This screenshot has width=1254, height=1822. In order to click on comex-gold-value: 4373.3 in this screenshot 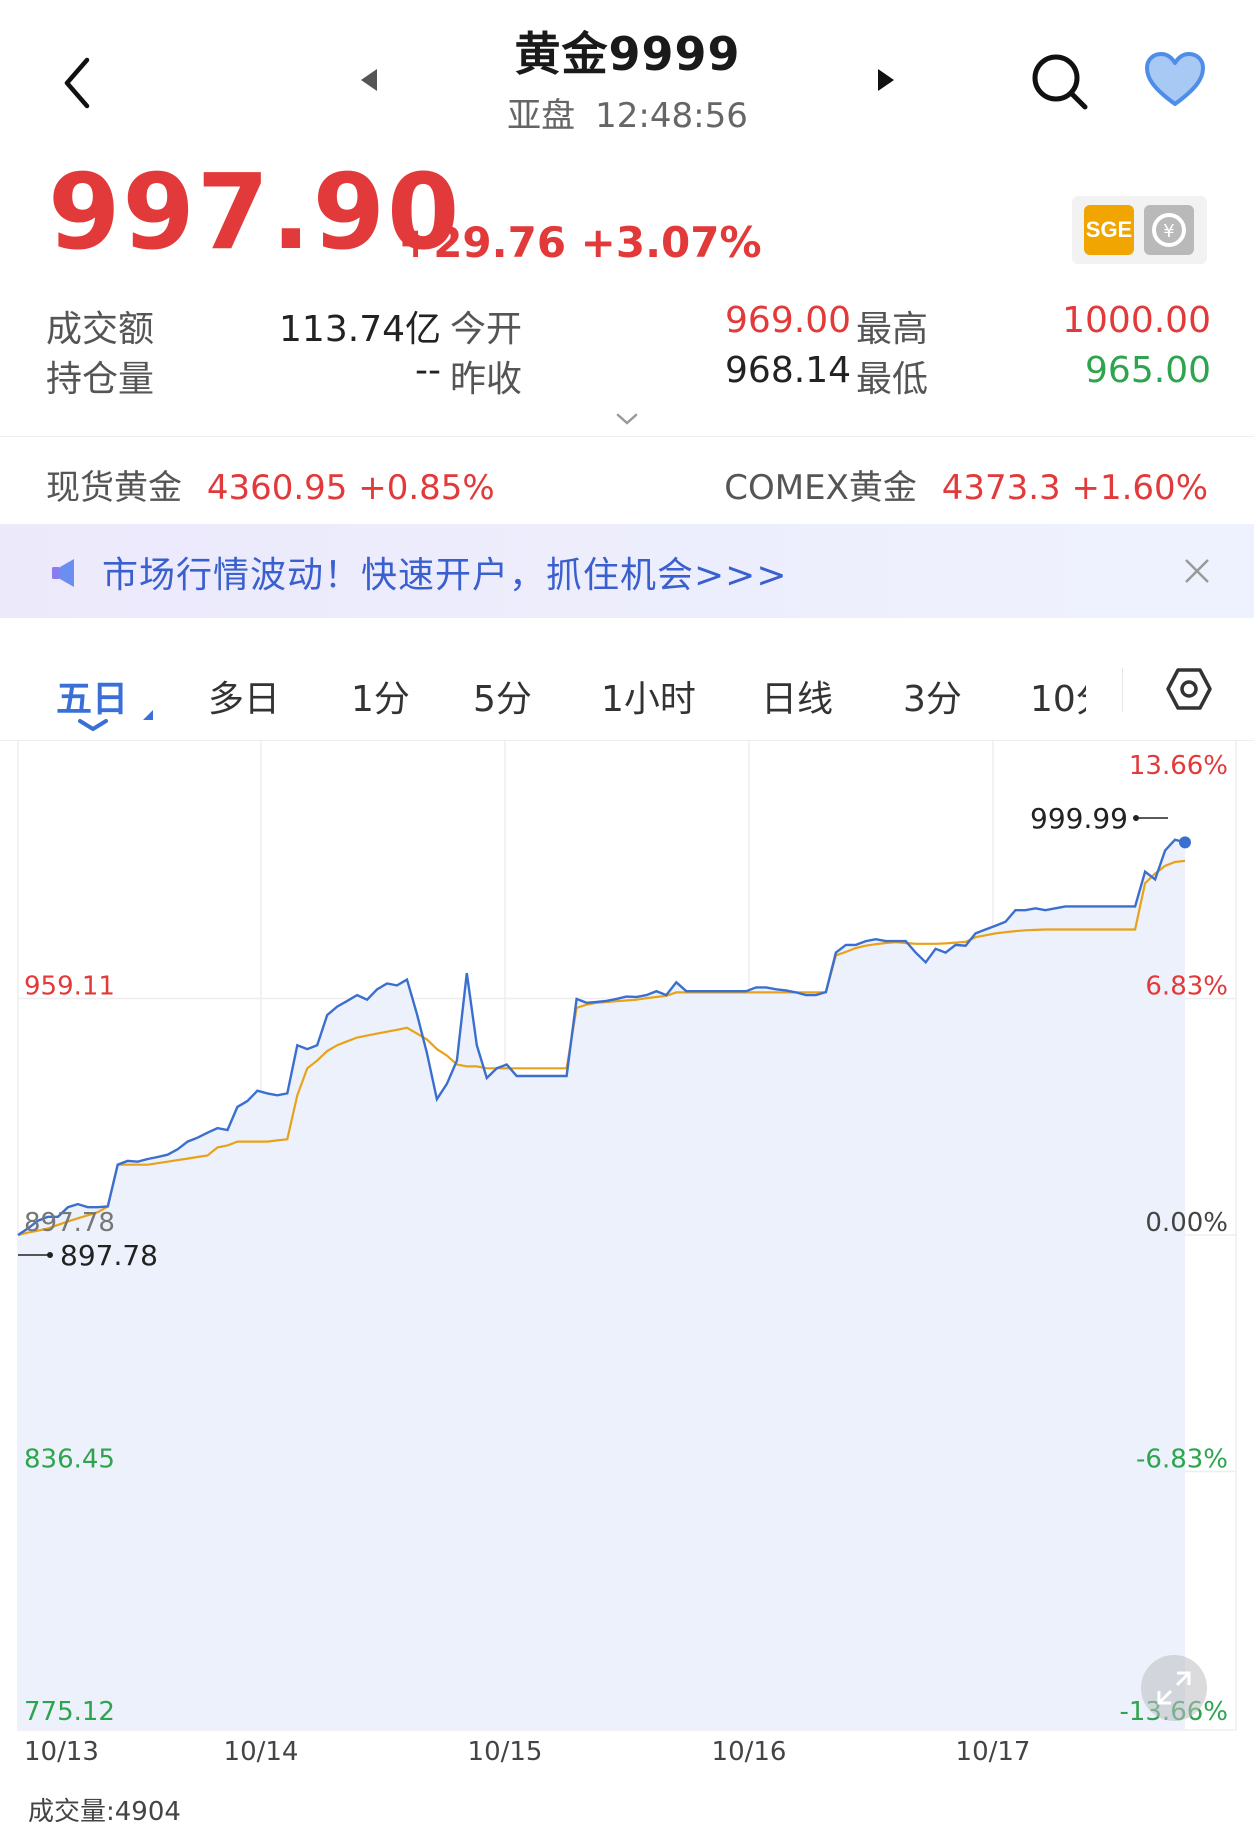, I will do `click(1001, 488)`.